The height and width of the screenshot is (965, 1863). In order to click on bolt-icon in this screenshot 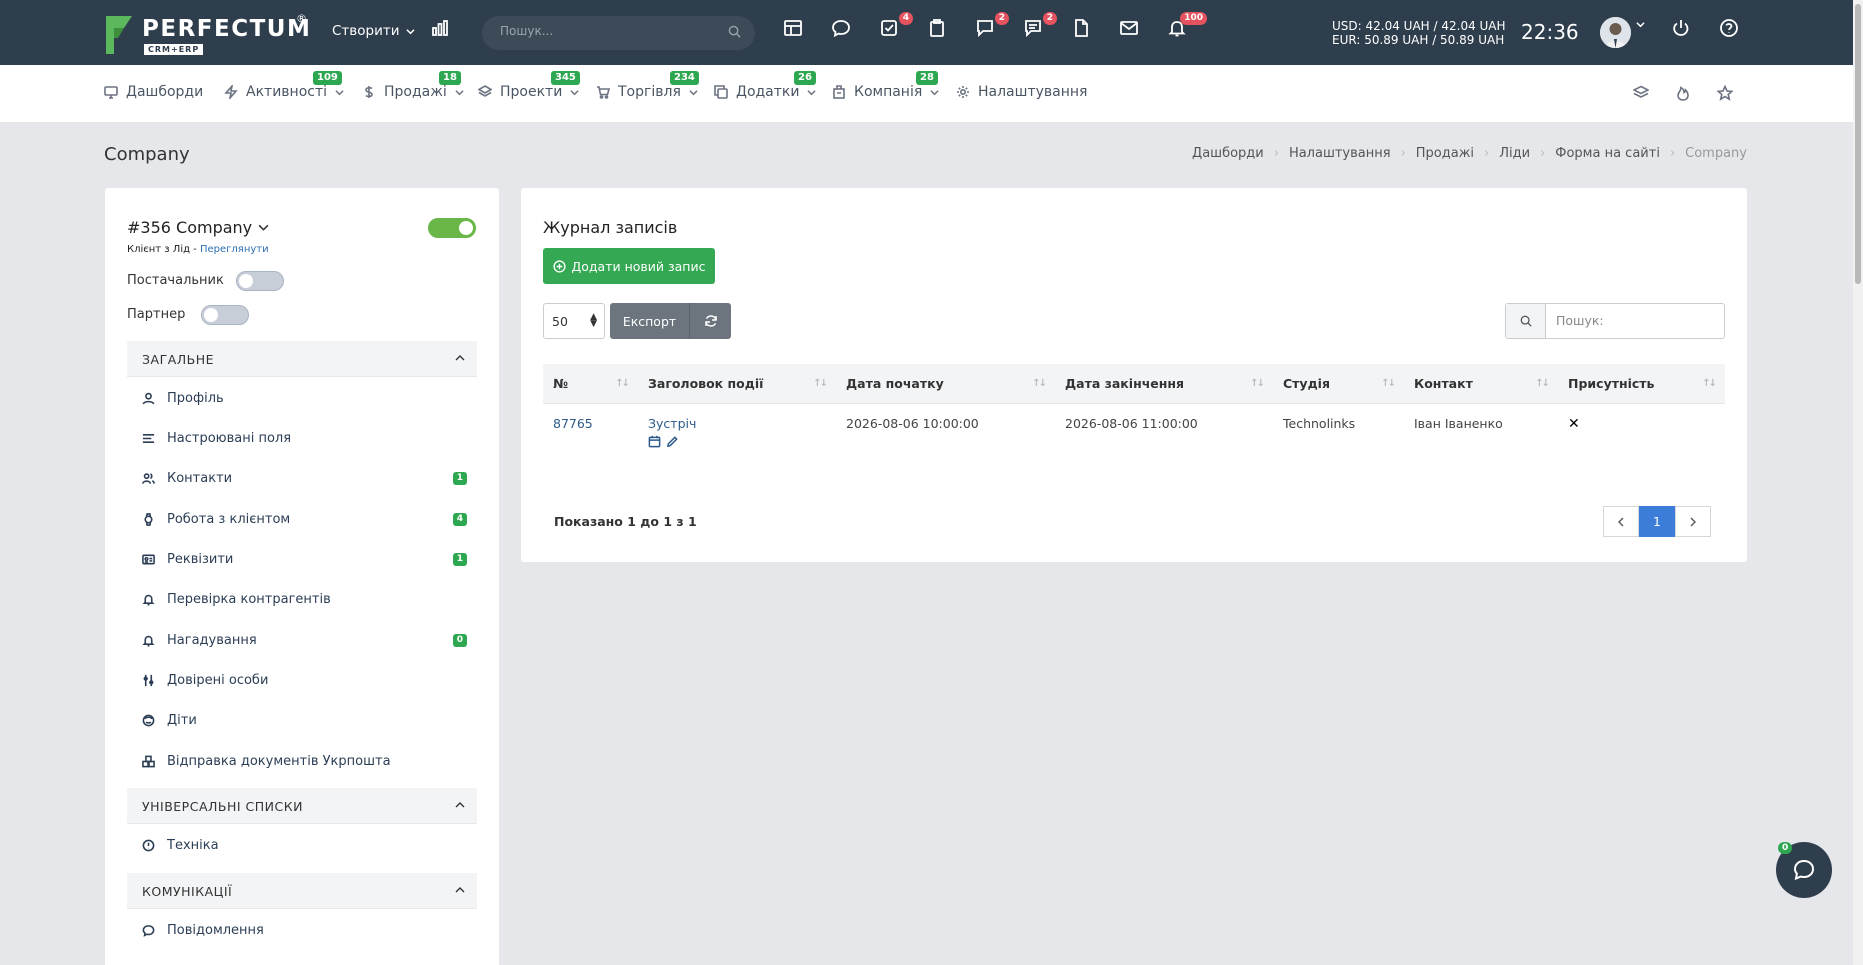, I will do `click(231, 92)`.